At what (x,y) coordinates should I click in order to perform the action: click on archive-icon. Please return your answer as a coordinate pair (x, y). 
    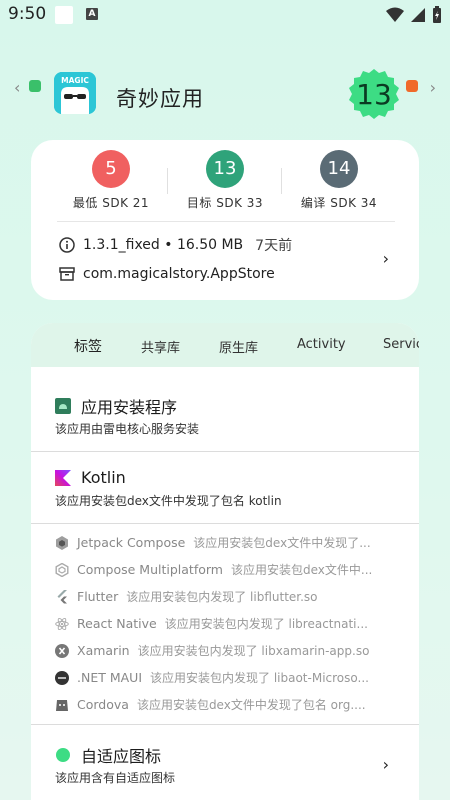
    Looking at the image, I should click on (67, 274).